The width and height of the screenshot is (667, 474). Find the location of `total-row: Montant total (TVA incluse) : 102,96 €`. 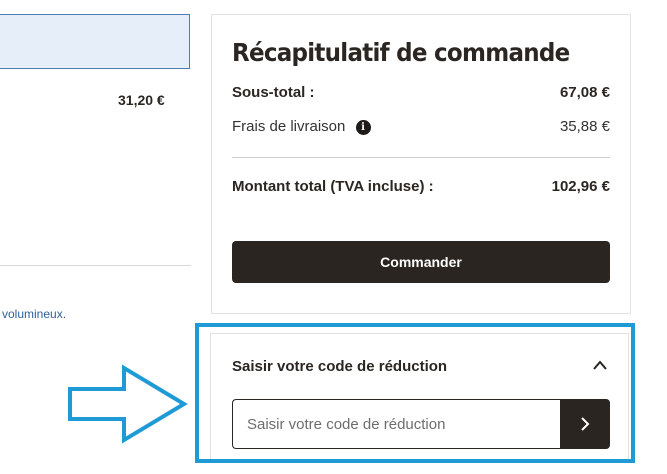

total-row: Montant total (TVA incluse) : 102,96 € is located at coordinates (421, 186).